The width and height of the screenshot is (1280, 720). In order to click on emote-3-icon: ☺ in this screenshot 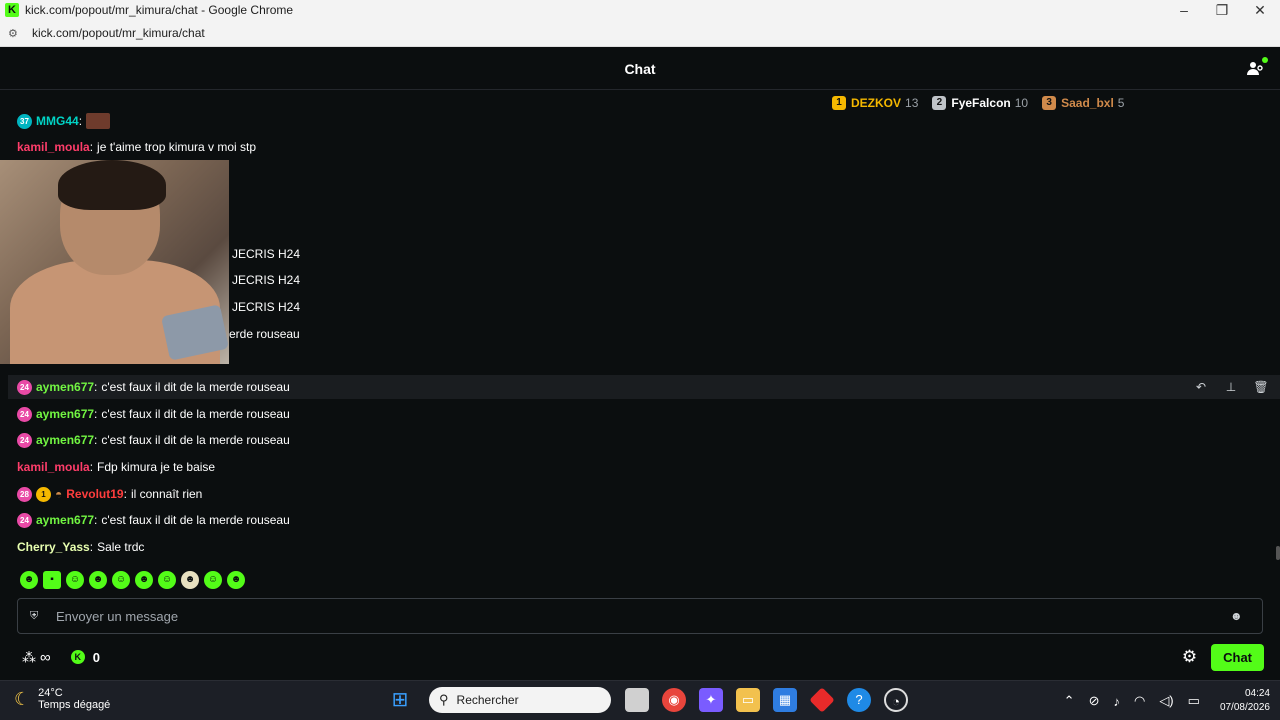, I will do `click(75, 580)`.